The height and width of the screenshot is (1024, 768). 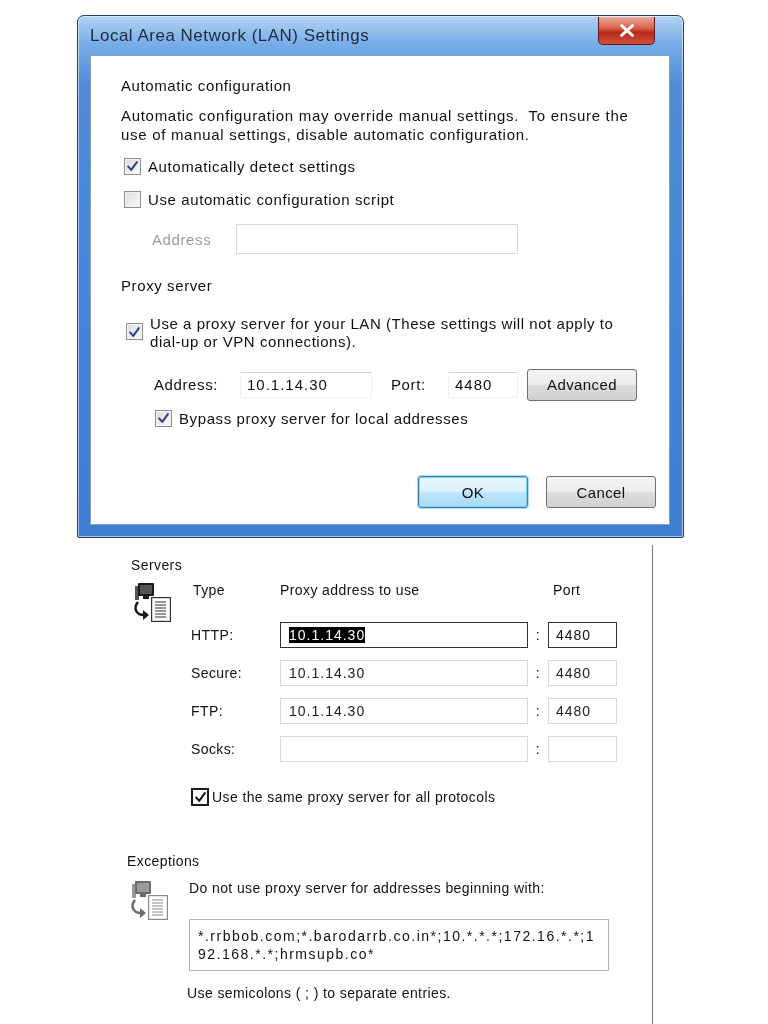 What do you see at coordinates (367, 888) in the screenshot?
I see `instruction-text: Do not use proxy server for addresses beginning with:` at bounding box center [367, 888].